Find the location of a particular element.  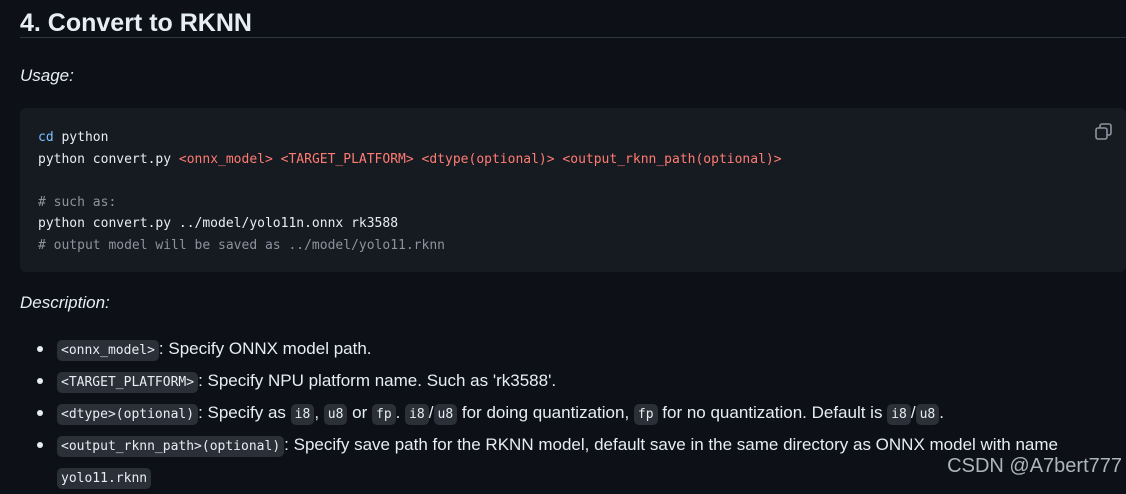

code-line2-prefix: python convert.py is located at coordinates (108, 159).